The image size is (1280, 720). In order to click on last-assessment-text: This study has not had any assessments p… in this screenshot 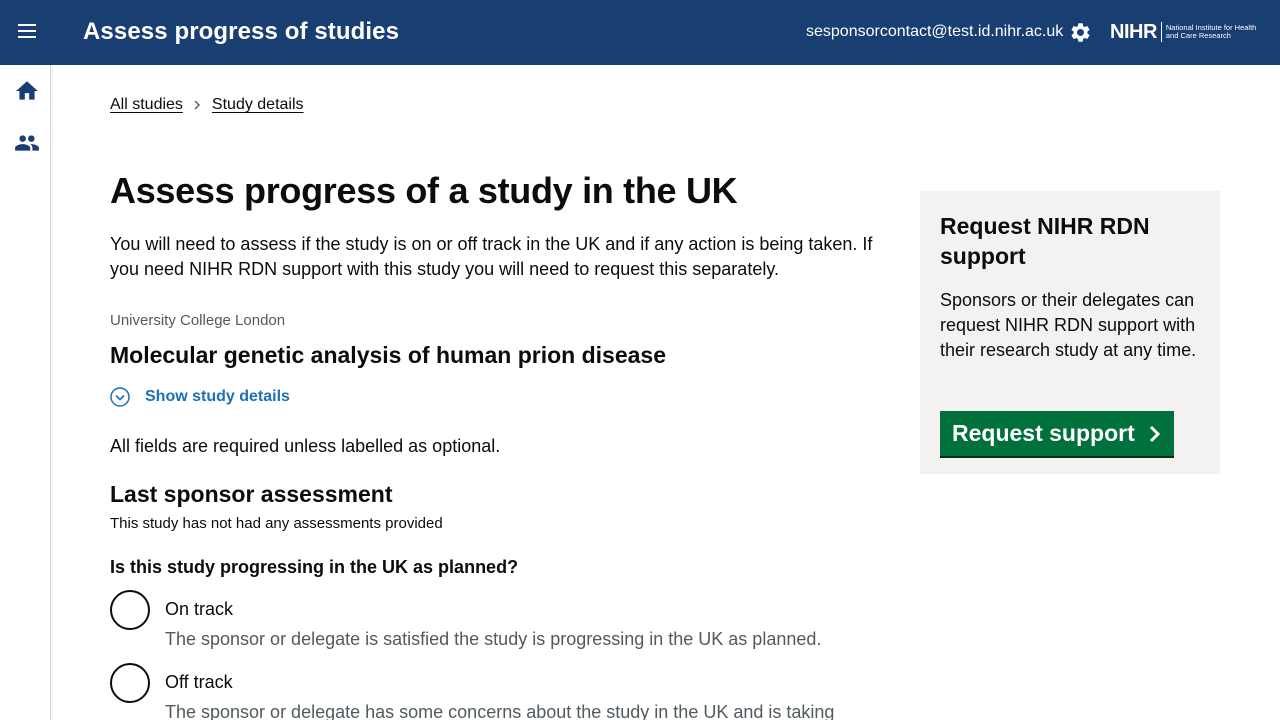, I will do `click(276, 523)`.